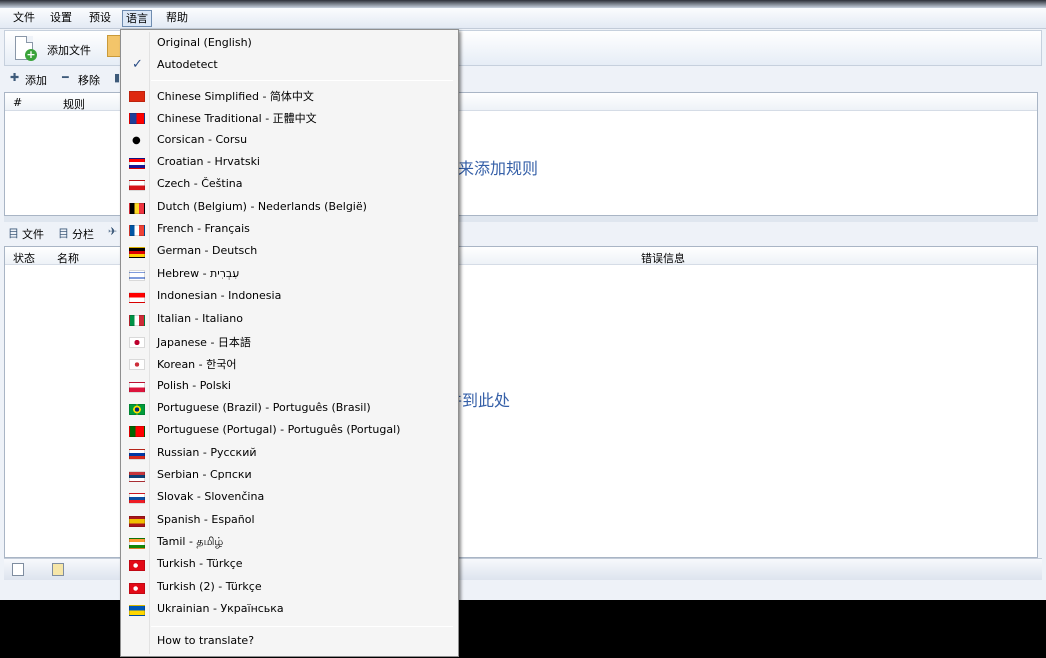 The height and width of the screenshot is (658, 1046). Describe the element at coordinates (137, 432) in the screenshot. I see `pt-flag-icon` at that location.